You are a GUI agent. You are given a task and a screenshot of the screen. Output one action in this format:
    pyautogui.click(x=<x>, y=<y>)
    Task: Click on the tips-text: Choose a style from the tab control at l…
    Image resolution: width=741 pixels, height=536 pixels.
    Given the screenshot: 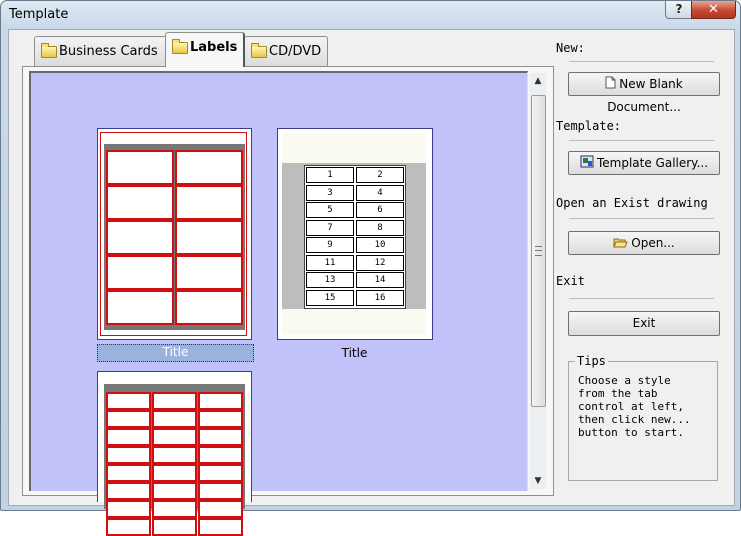 What is the action you would take?
    pyautogui.click(x=634, y=406)
    